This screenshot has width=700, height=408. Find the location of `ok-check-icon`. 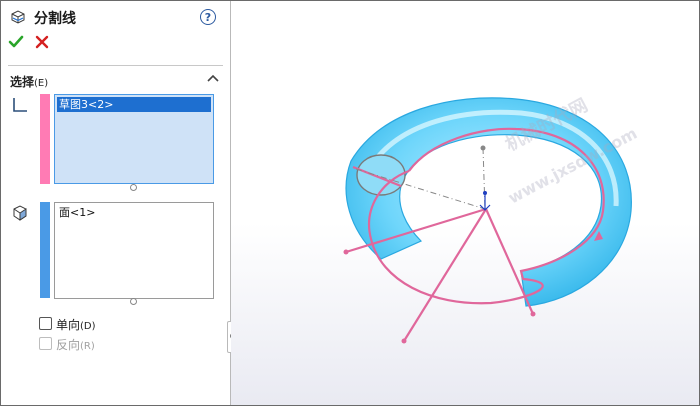

ok-check-icon is located at coordinates (16, 42).